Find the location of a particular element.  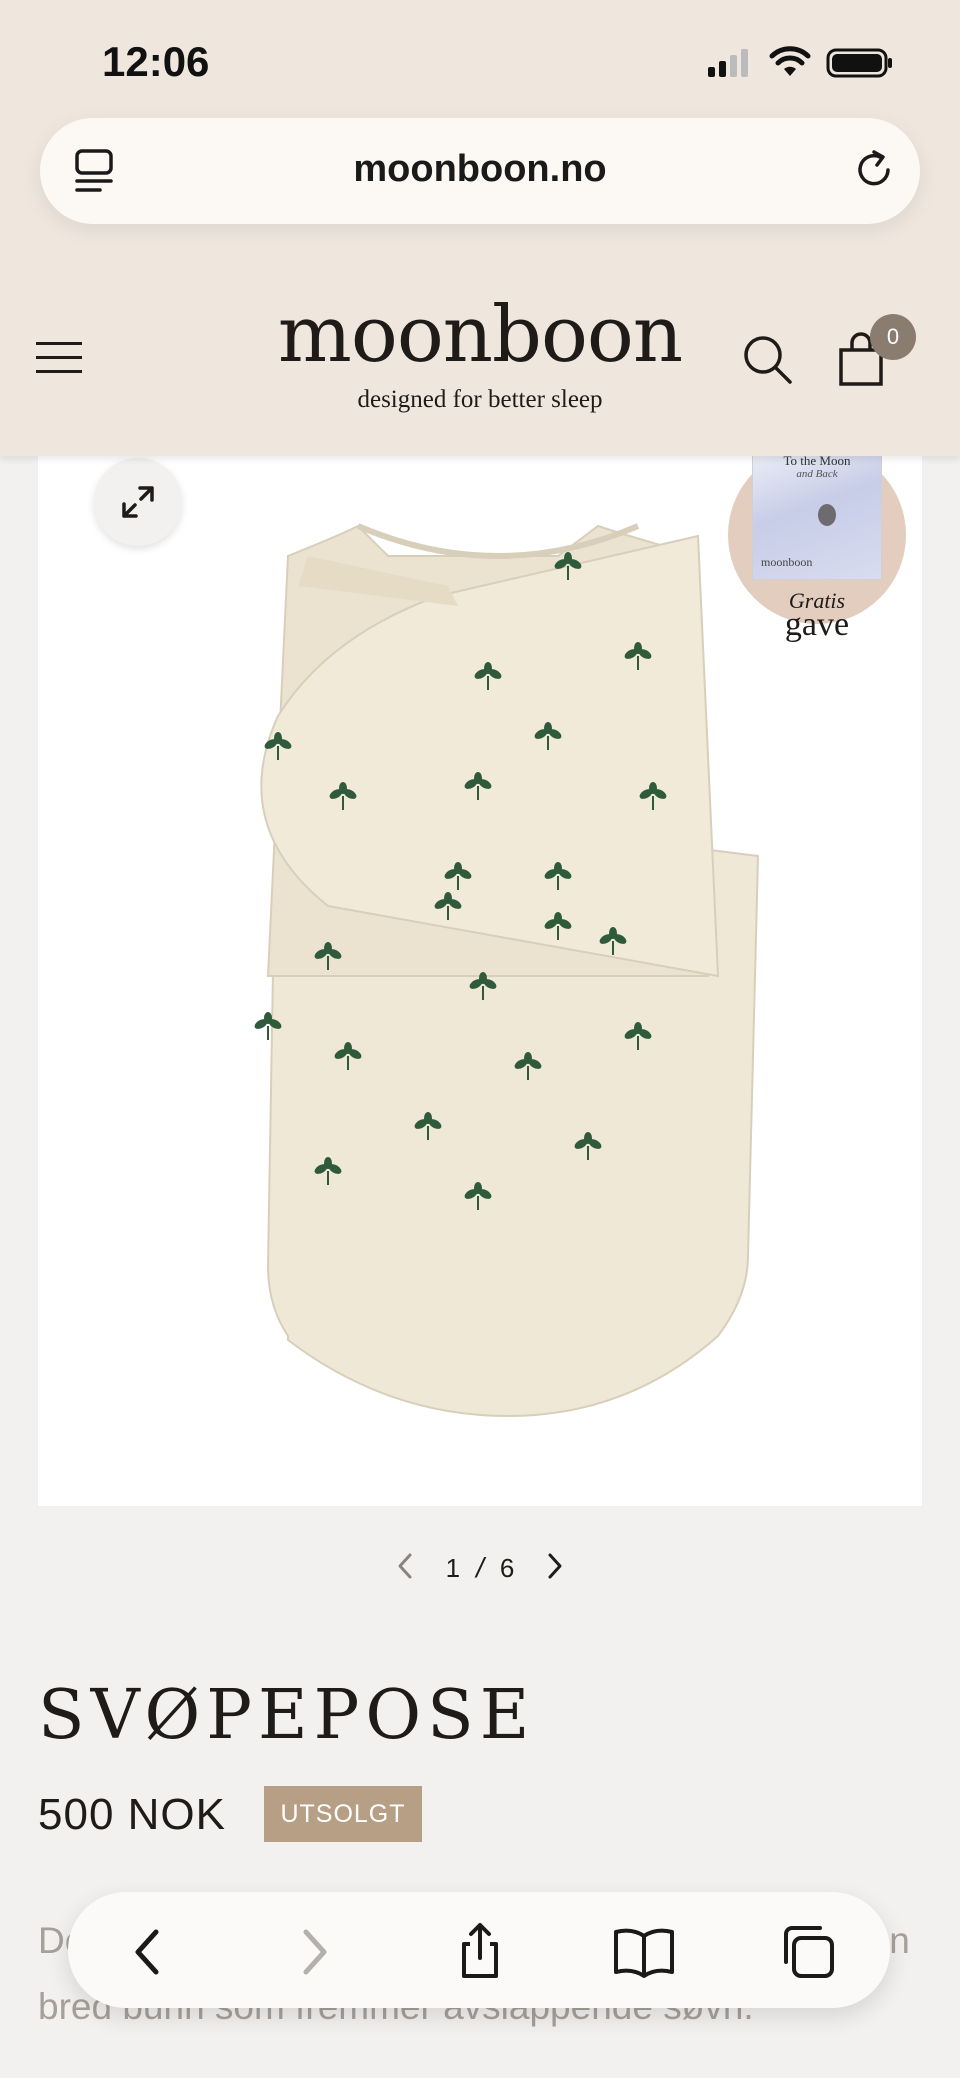

gift-book-subtitle: and Back is located at coordinates (817, 474).